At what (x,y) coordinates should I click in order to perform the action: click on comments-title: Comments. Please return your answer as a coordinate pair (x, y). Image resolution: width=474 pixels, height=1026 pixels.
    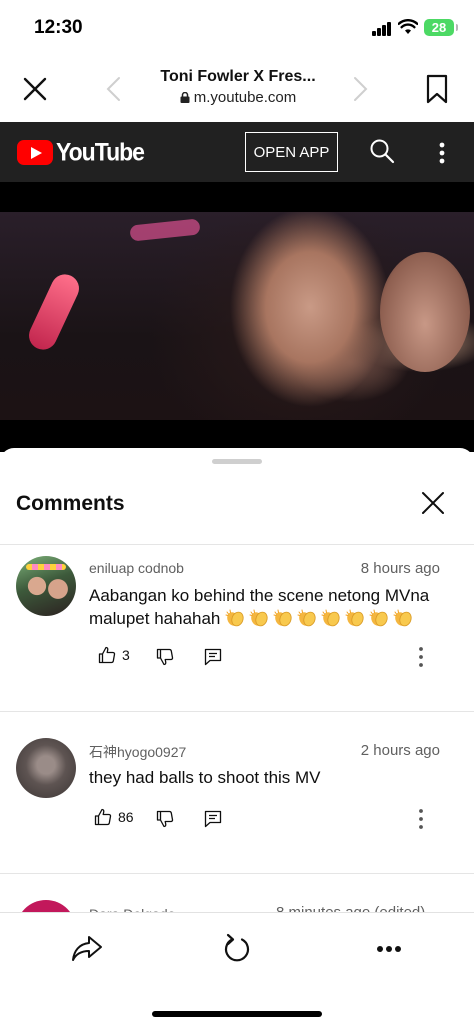
    Looking at the image, I should click on (70, 503).